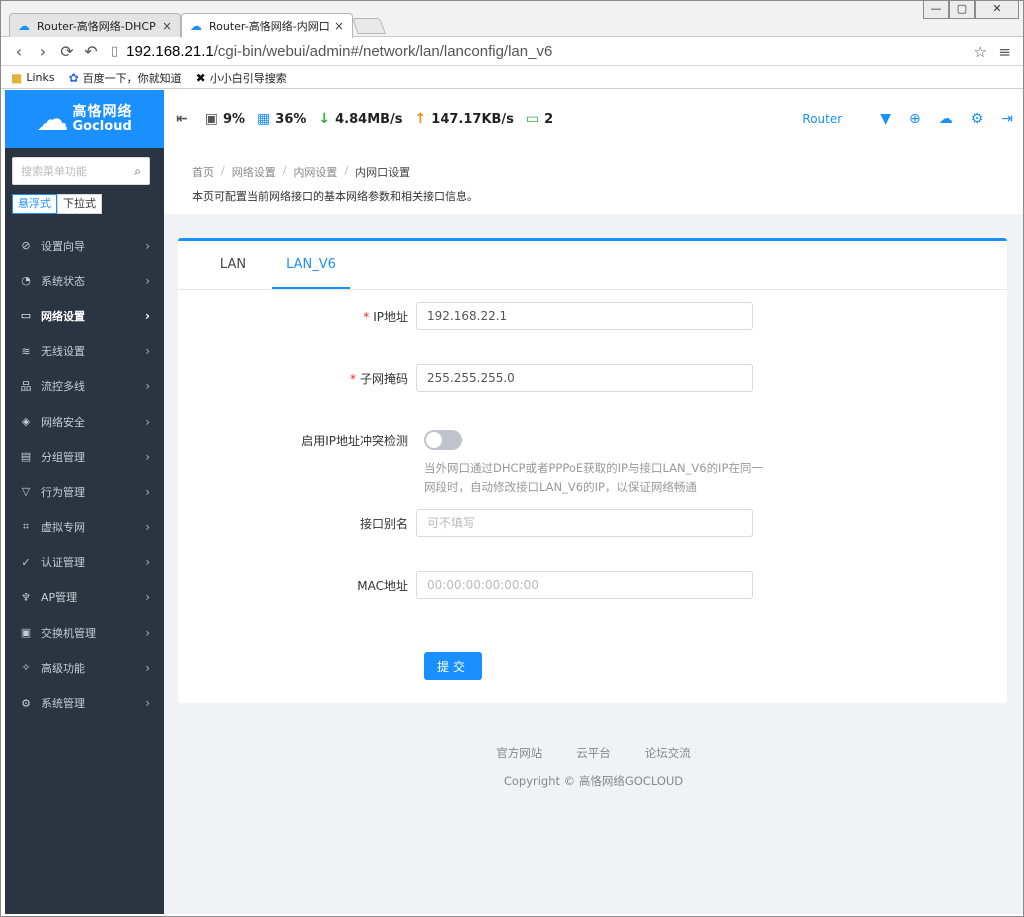  I want to click on sidebar-item-system-status: ◔ 系统状态 ›, so click(84, 280).